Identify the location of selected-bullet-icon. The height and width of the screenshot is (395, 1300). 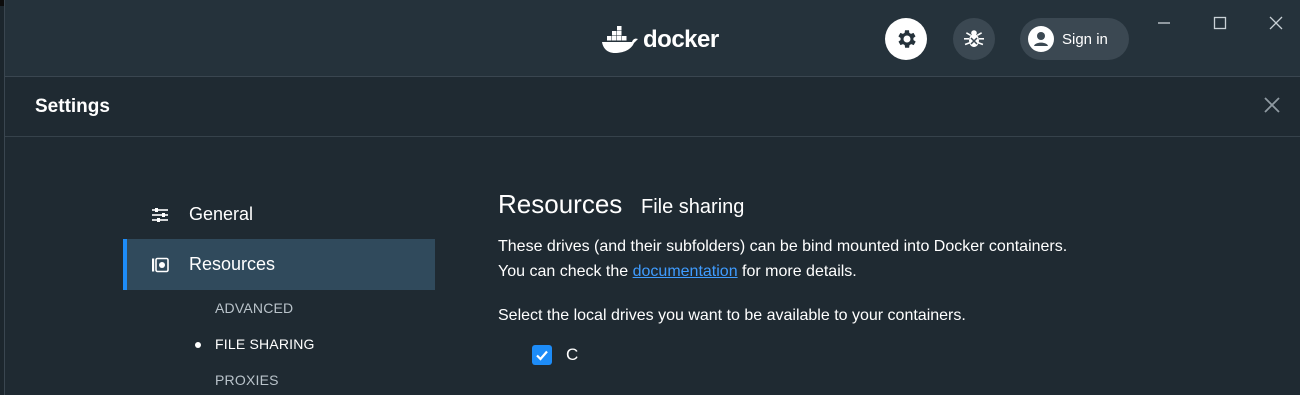
(198, 345).